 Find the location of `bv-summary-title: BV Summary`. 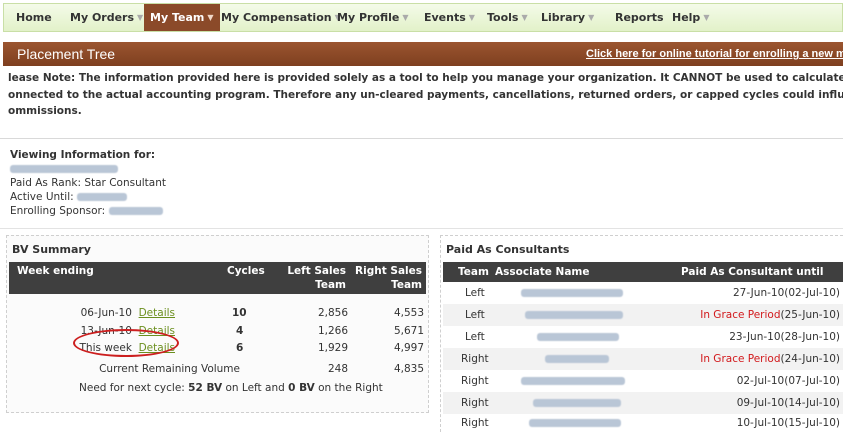

bv-summary-title: BV Summary is located at coordinates (51, 249).